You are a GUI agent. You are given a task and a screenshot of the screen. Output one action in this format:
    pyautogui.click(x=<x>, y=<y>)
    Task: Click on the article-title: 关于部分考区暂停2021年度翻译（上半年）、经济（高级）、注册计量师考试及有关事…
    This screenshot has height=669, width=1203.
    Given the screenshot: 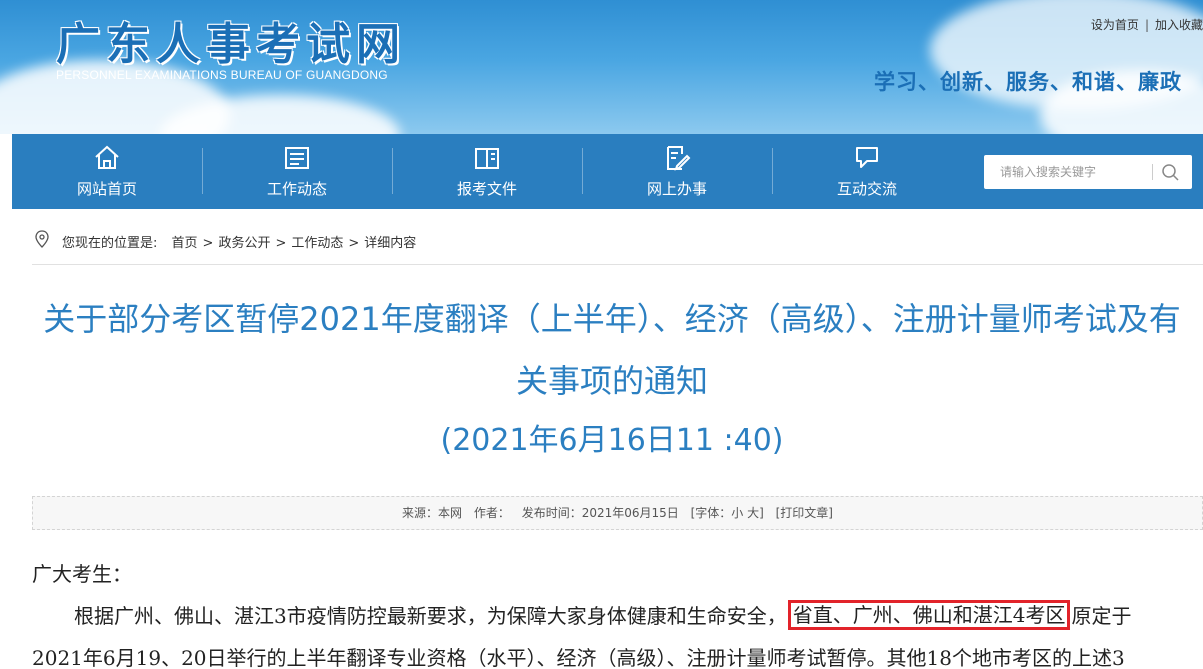 What is the action you would take?
    pyautogui.click(x=612, y=350)
    